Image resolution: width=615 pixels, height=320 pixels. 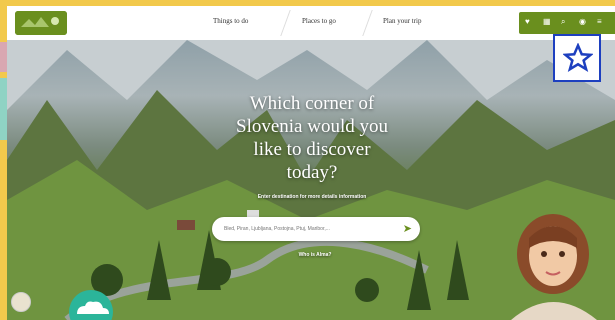 I want to click on send-icon: ➤, so click(x=407, y=229).